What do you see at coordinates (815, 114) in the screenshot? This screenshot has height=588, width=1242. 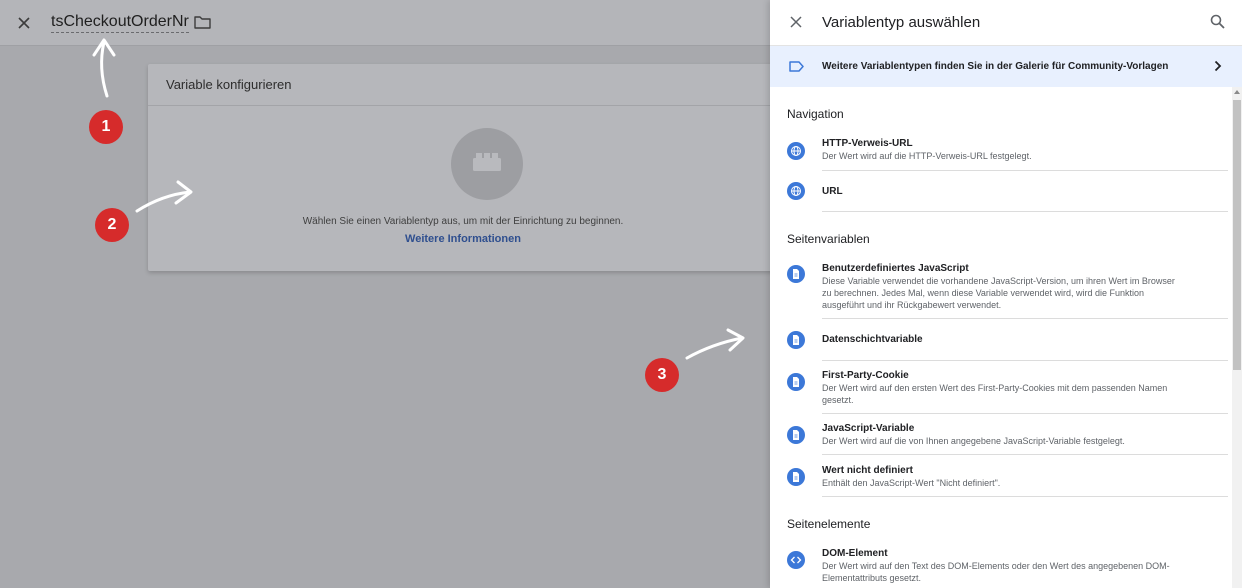 I see `section-navigation-title: Navigation` at bounding box center [815, 114].